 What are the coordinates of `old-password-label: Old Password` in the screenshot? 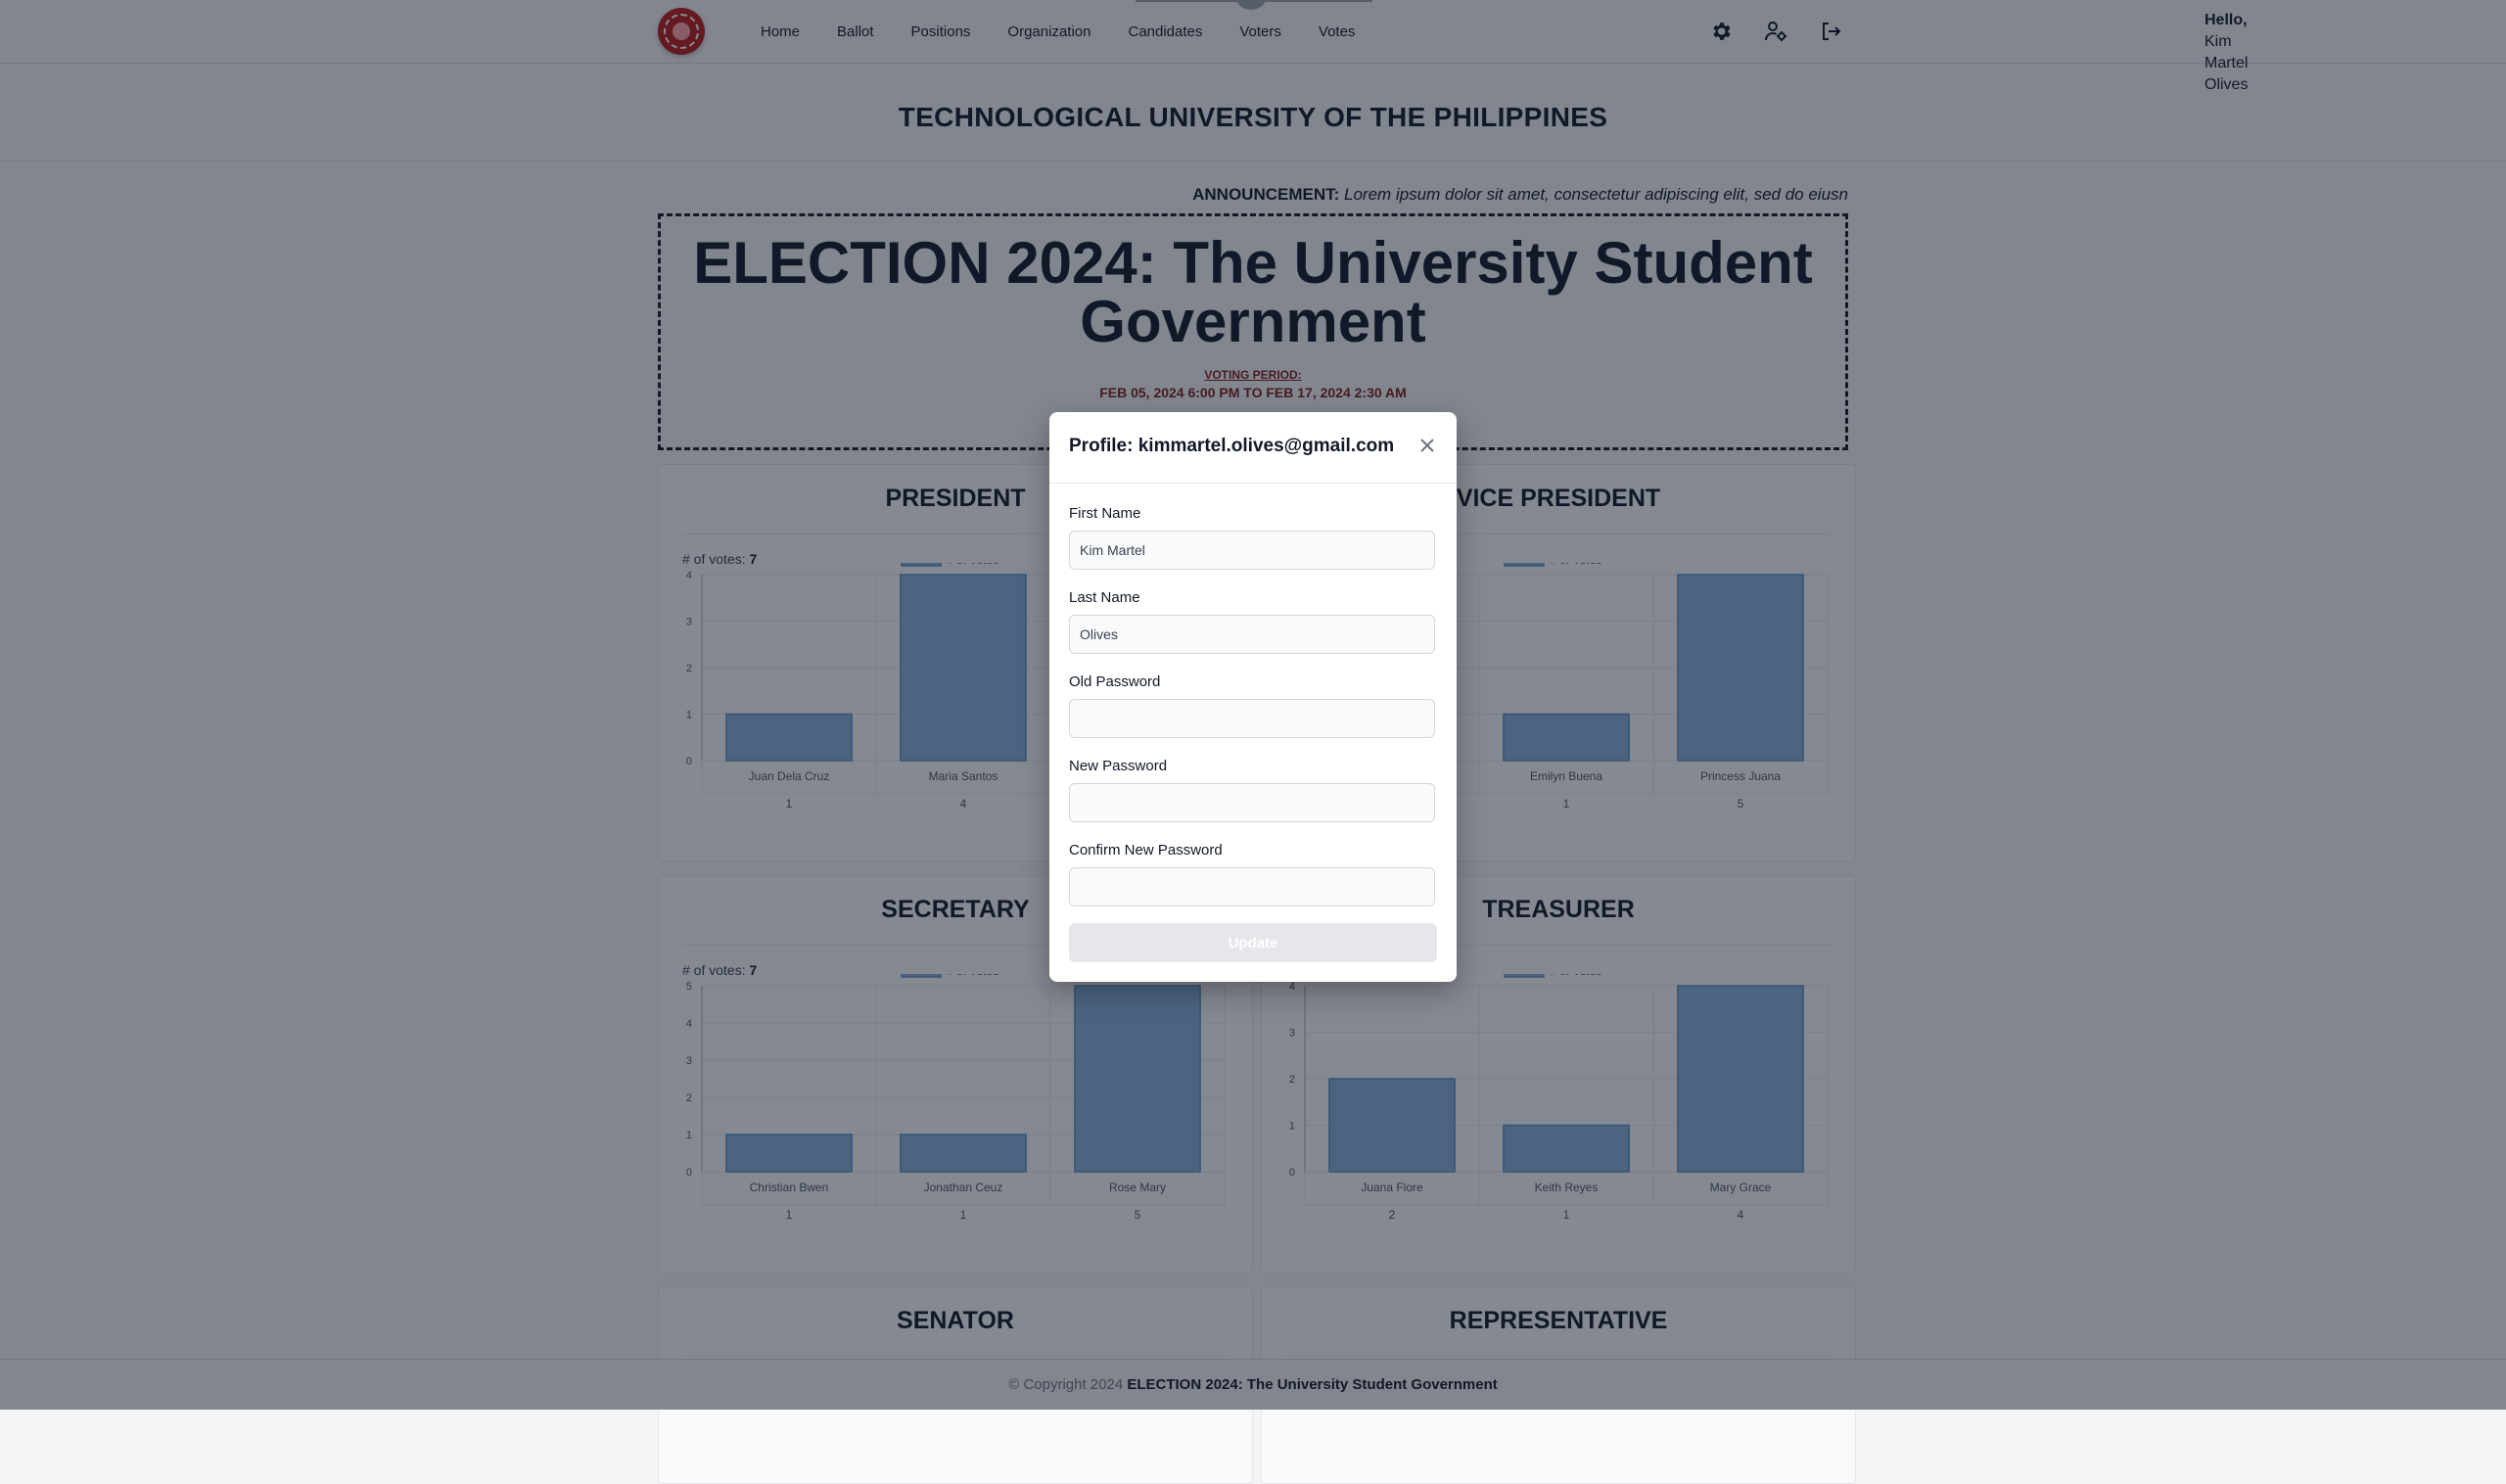 It's located at (1115, 681).